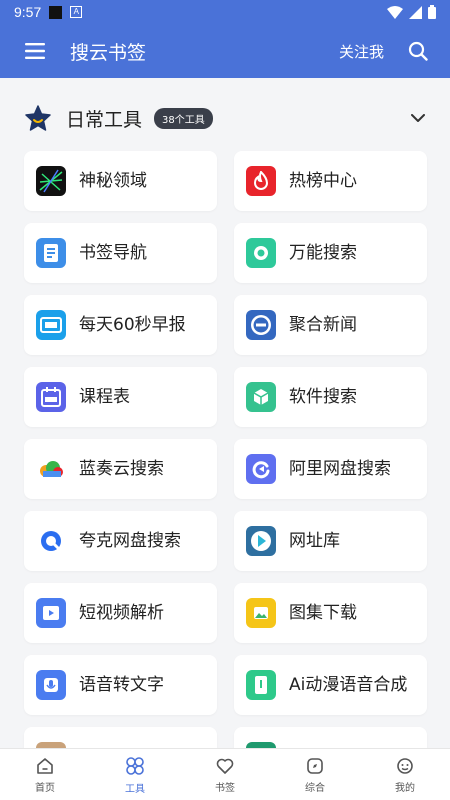 The width and height of the screenshot is (450, 800). What do you see at coordinates (348, 684) in the screenshot?
I see `tool-label: Ai动漫语音合成` at bounding box center [348, 684].